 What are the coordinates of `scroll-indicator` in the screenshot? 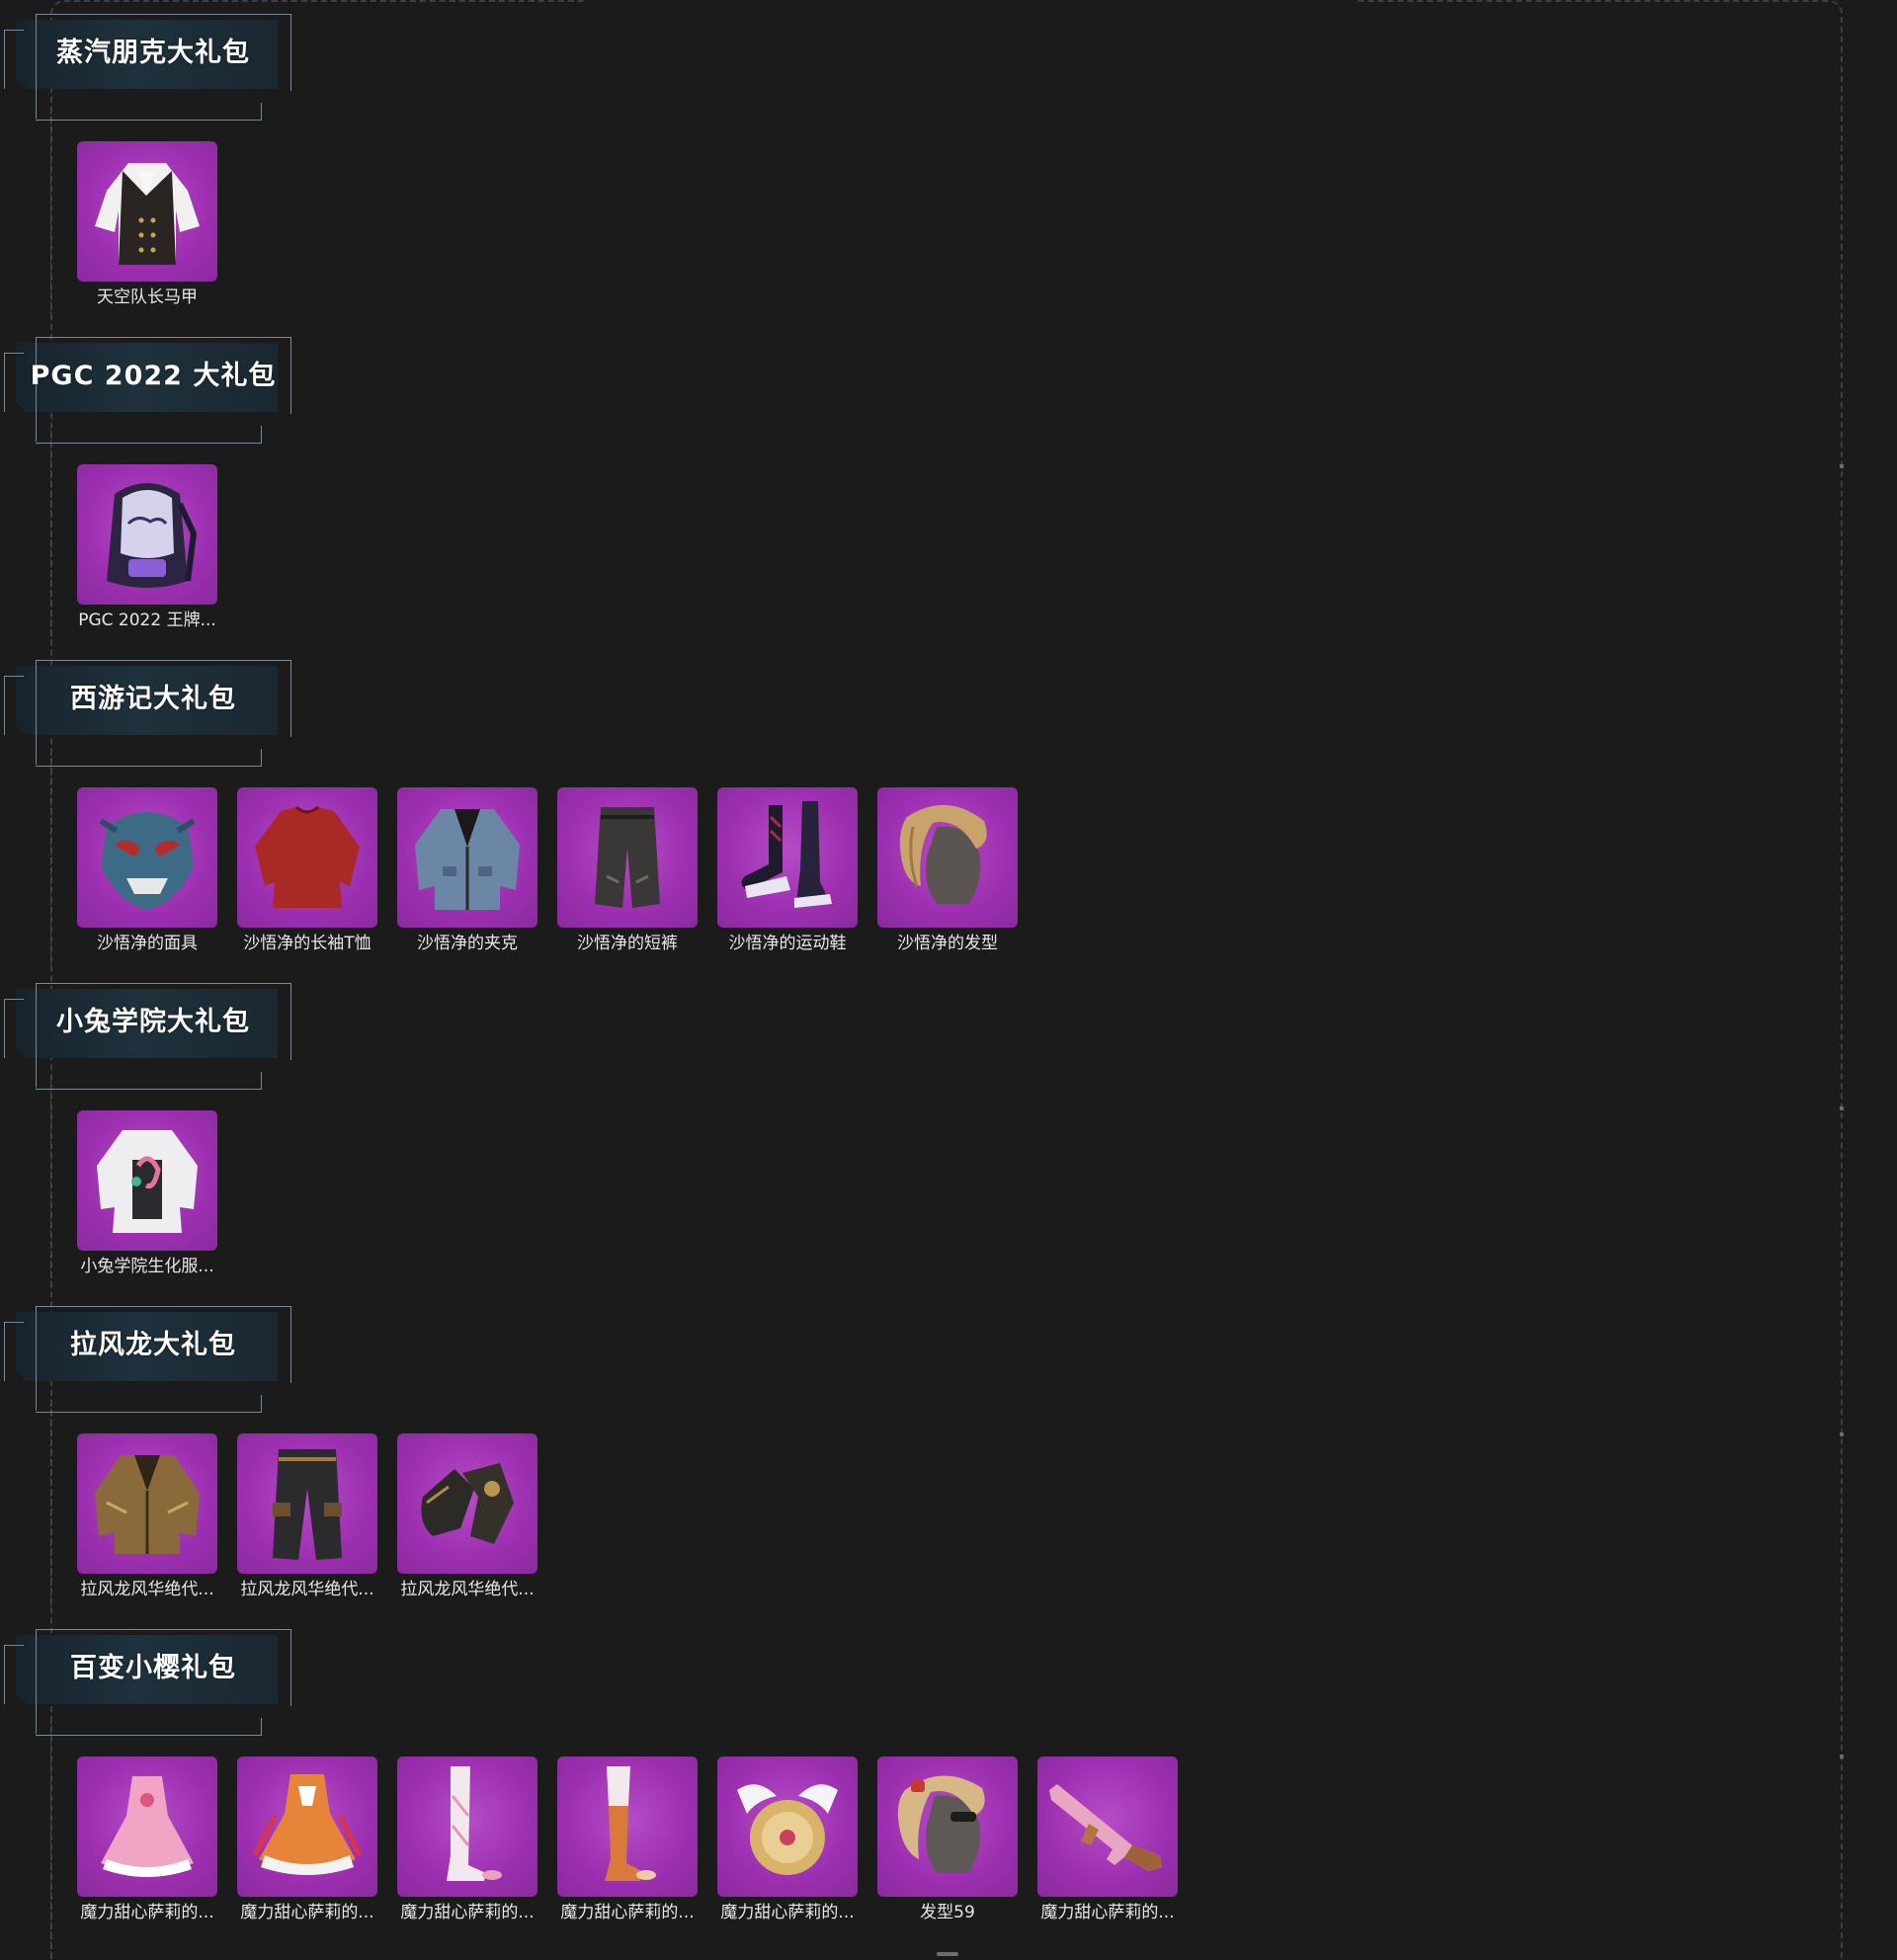 It's located at (947, 1954).